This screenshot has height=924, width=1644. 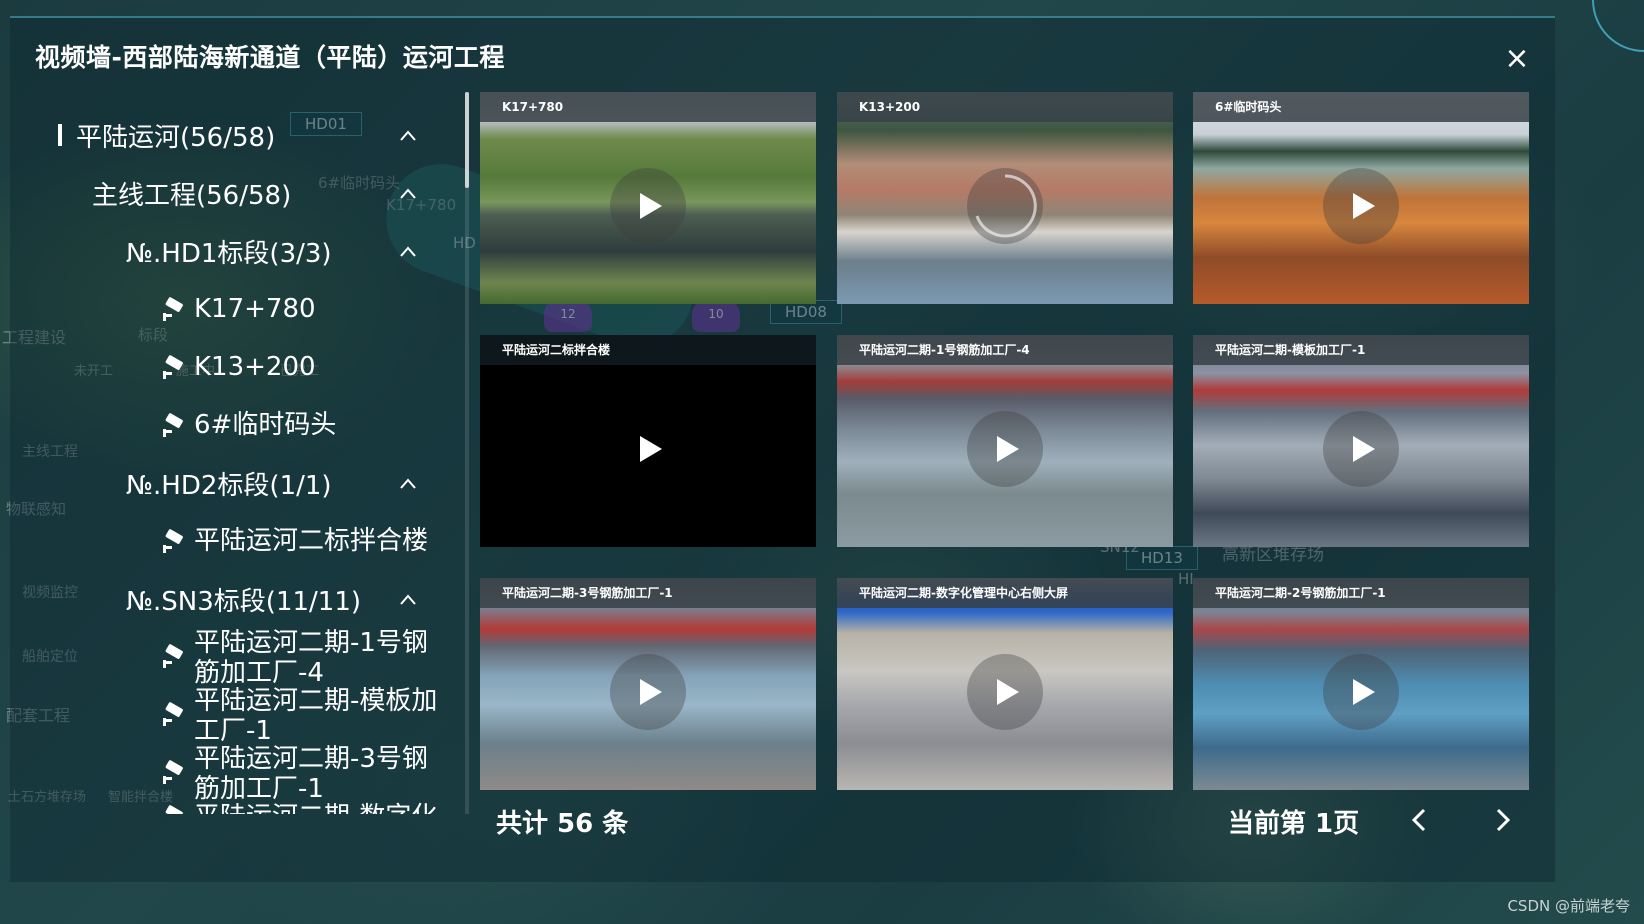 I want to click on video-tile: 6#临时码头, so click(x=1361, y=198).